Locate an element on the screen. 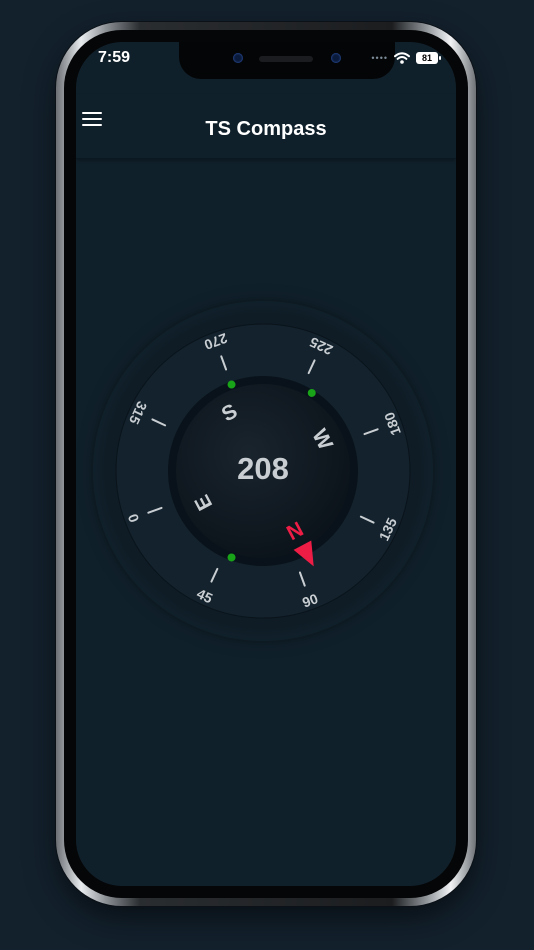 The width and height of the screenshot is (534, 950). earpiece-speaker is located at coordinates (286, 59).